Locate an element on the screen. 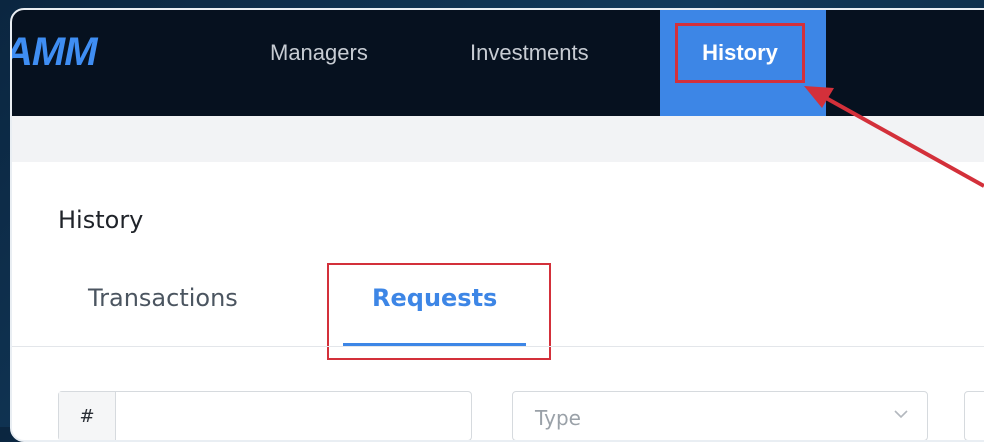 The width and height of the screenshot is (984, 442). content-background is located at coordinates (532, 140).